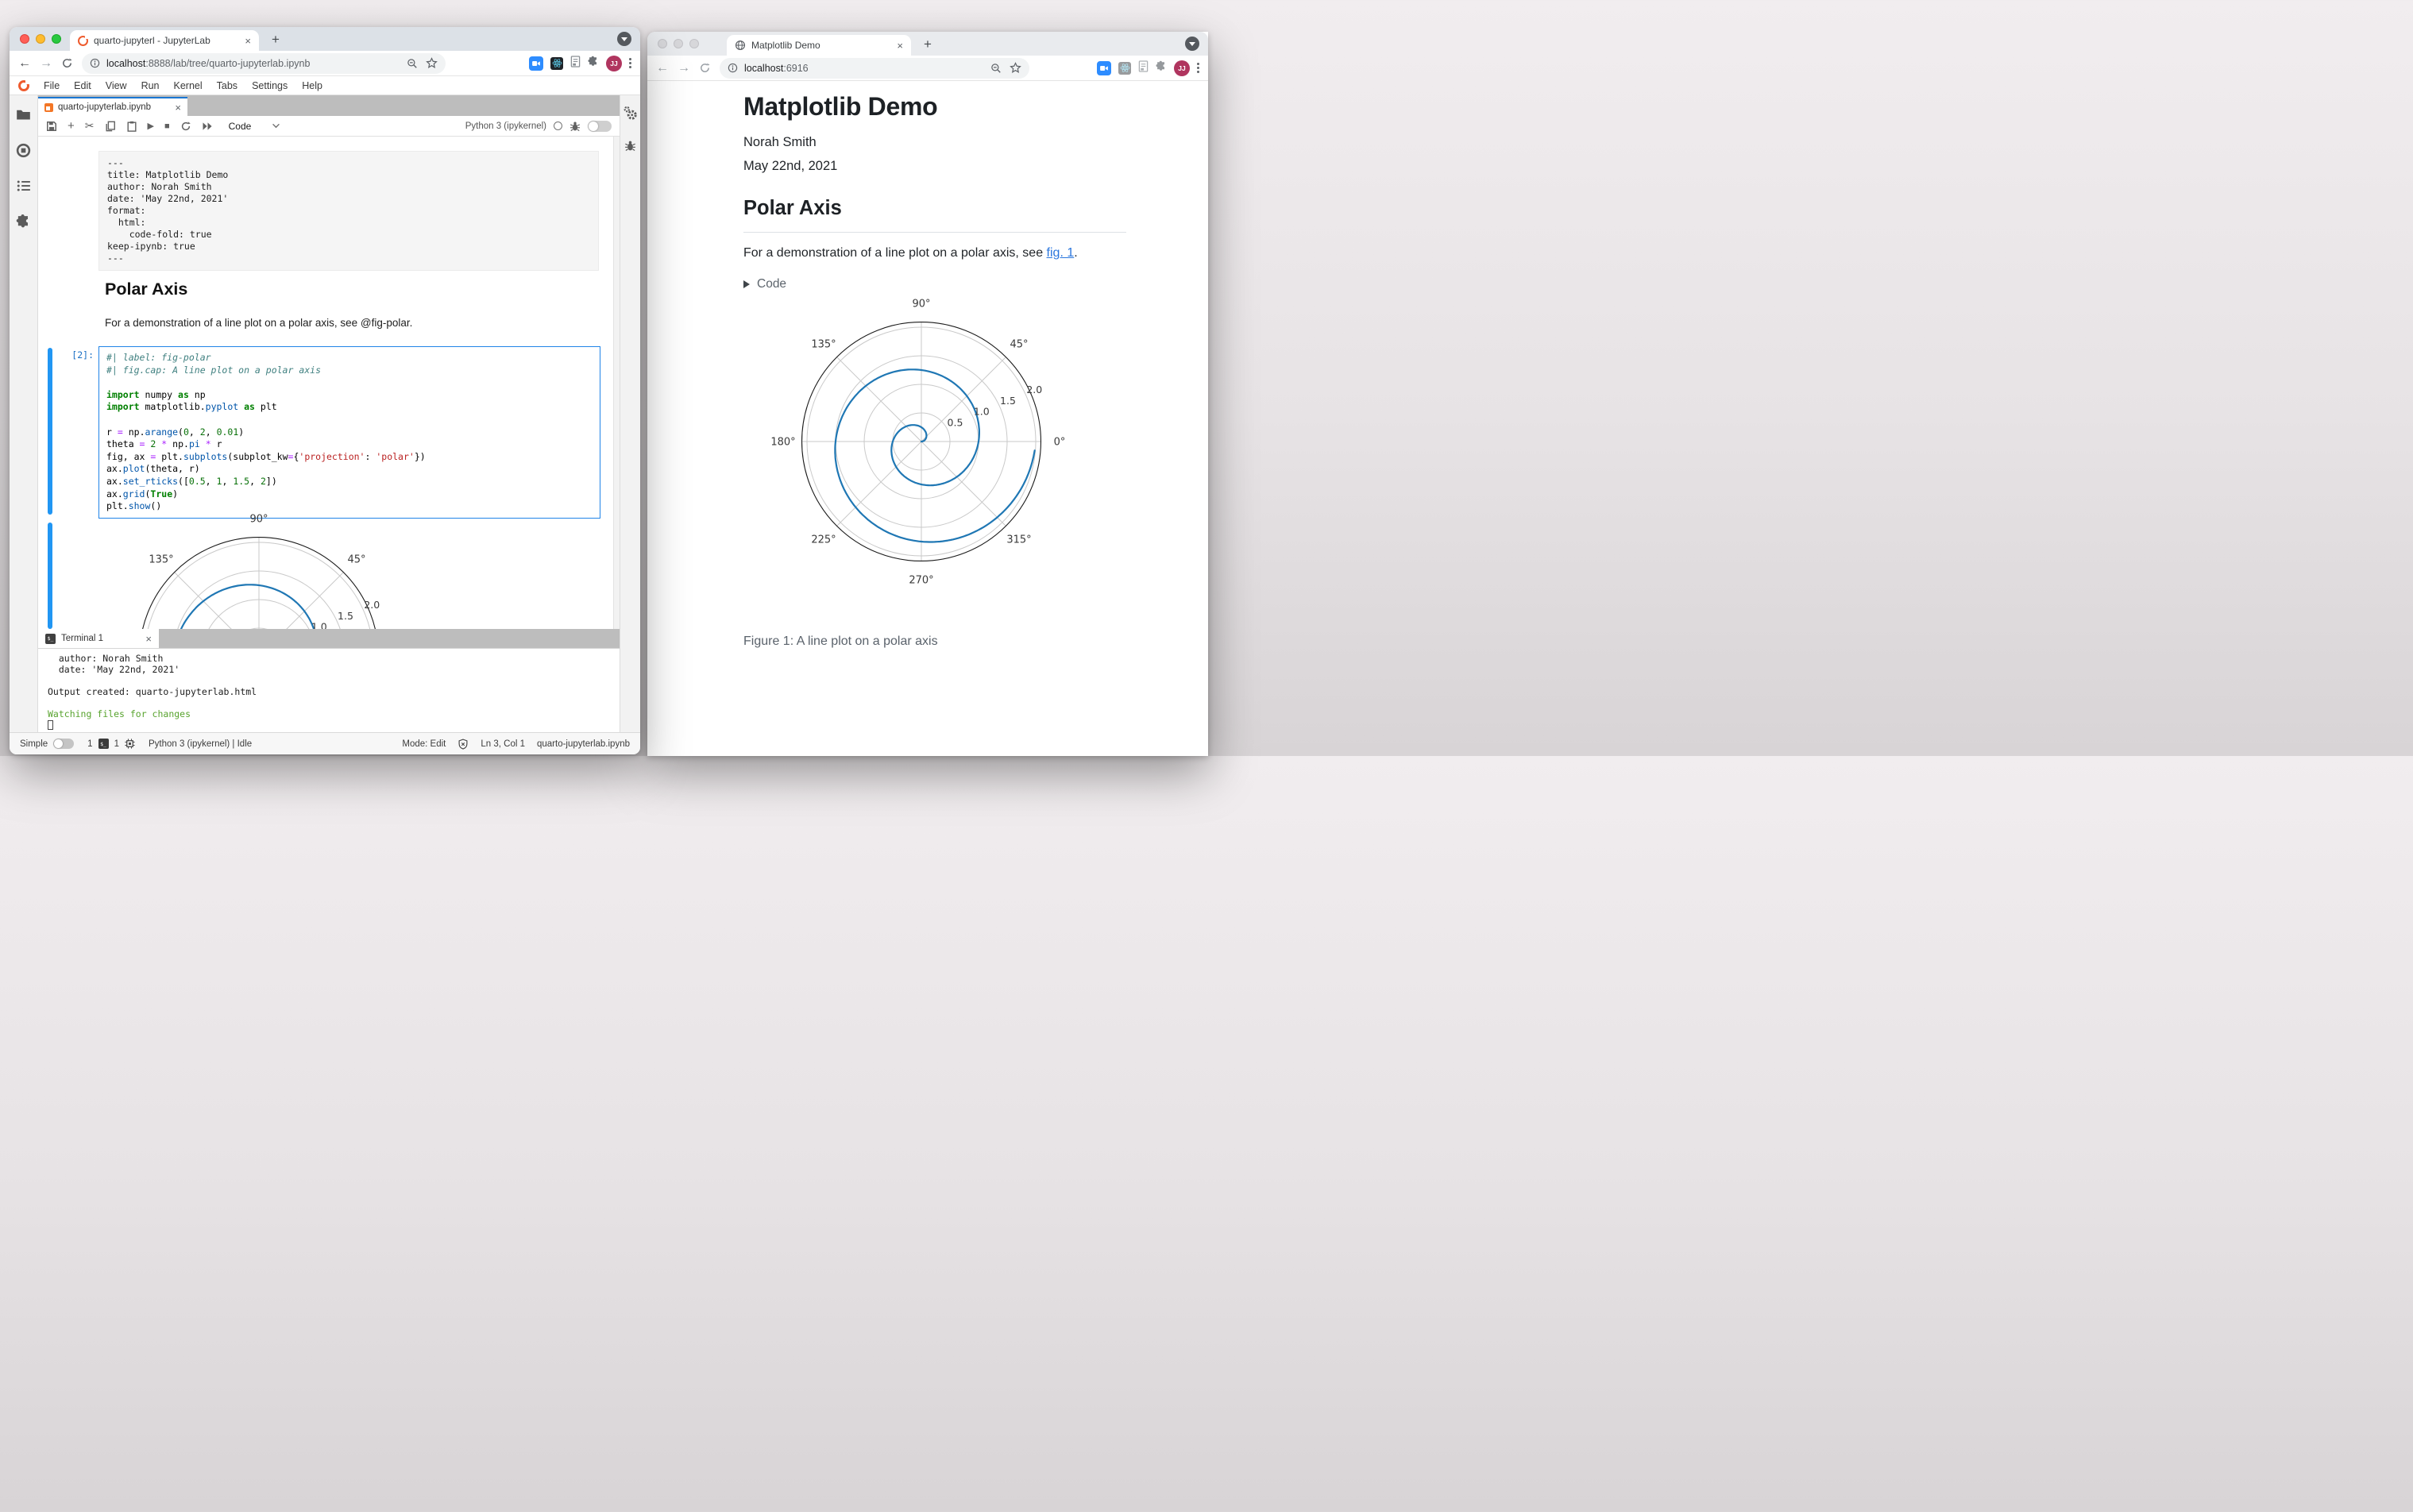 The height and width of the screenshot is (1512, 2413). Describe the element at coordinates (208, 126) in the screenshot. I see `restart-run-all-button` at that location.